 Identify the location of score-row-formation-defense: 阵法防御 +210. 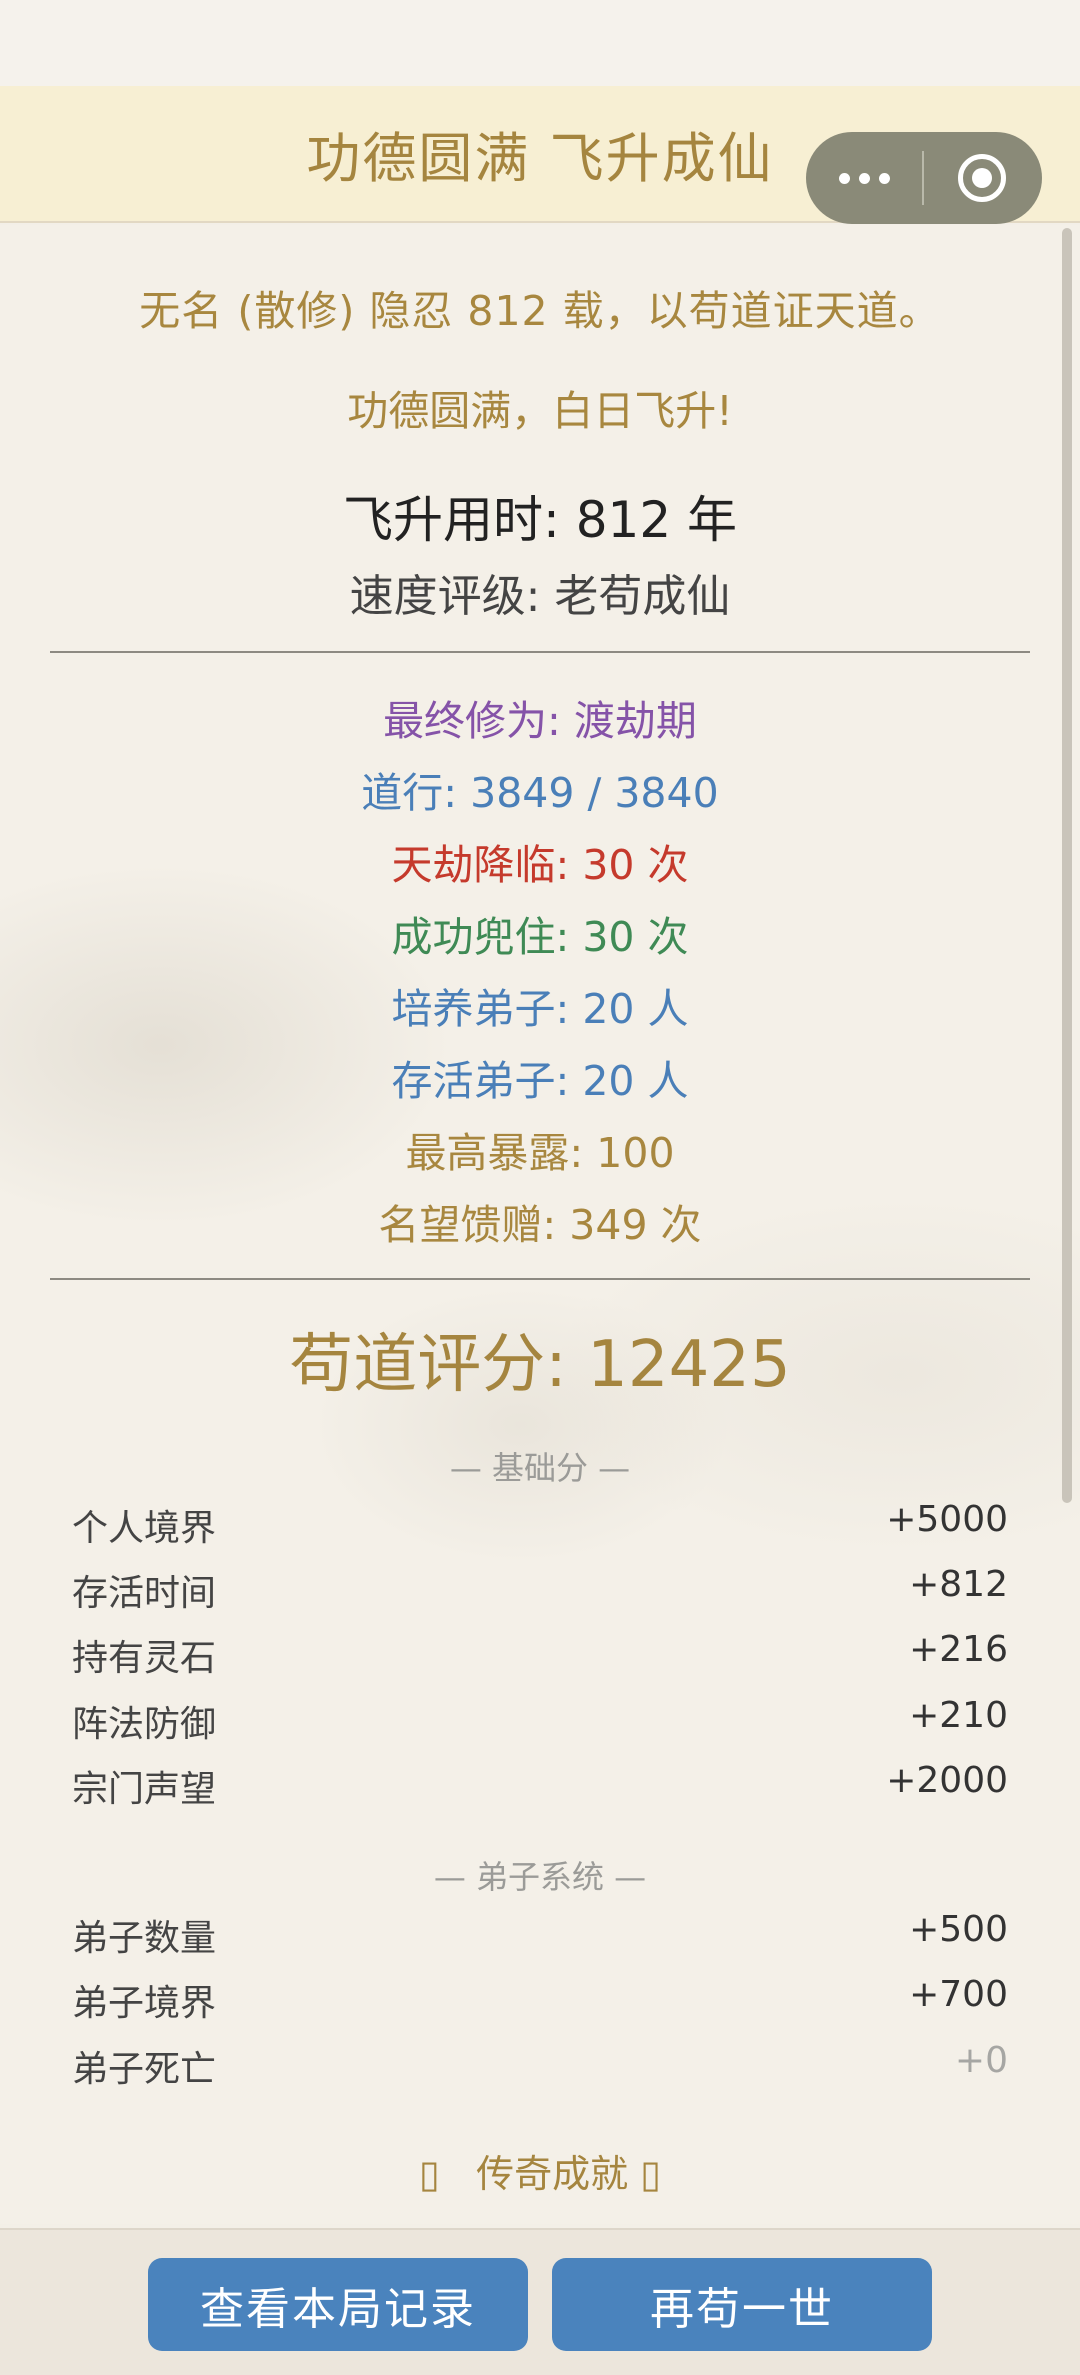
(540, 1720).